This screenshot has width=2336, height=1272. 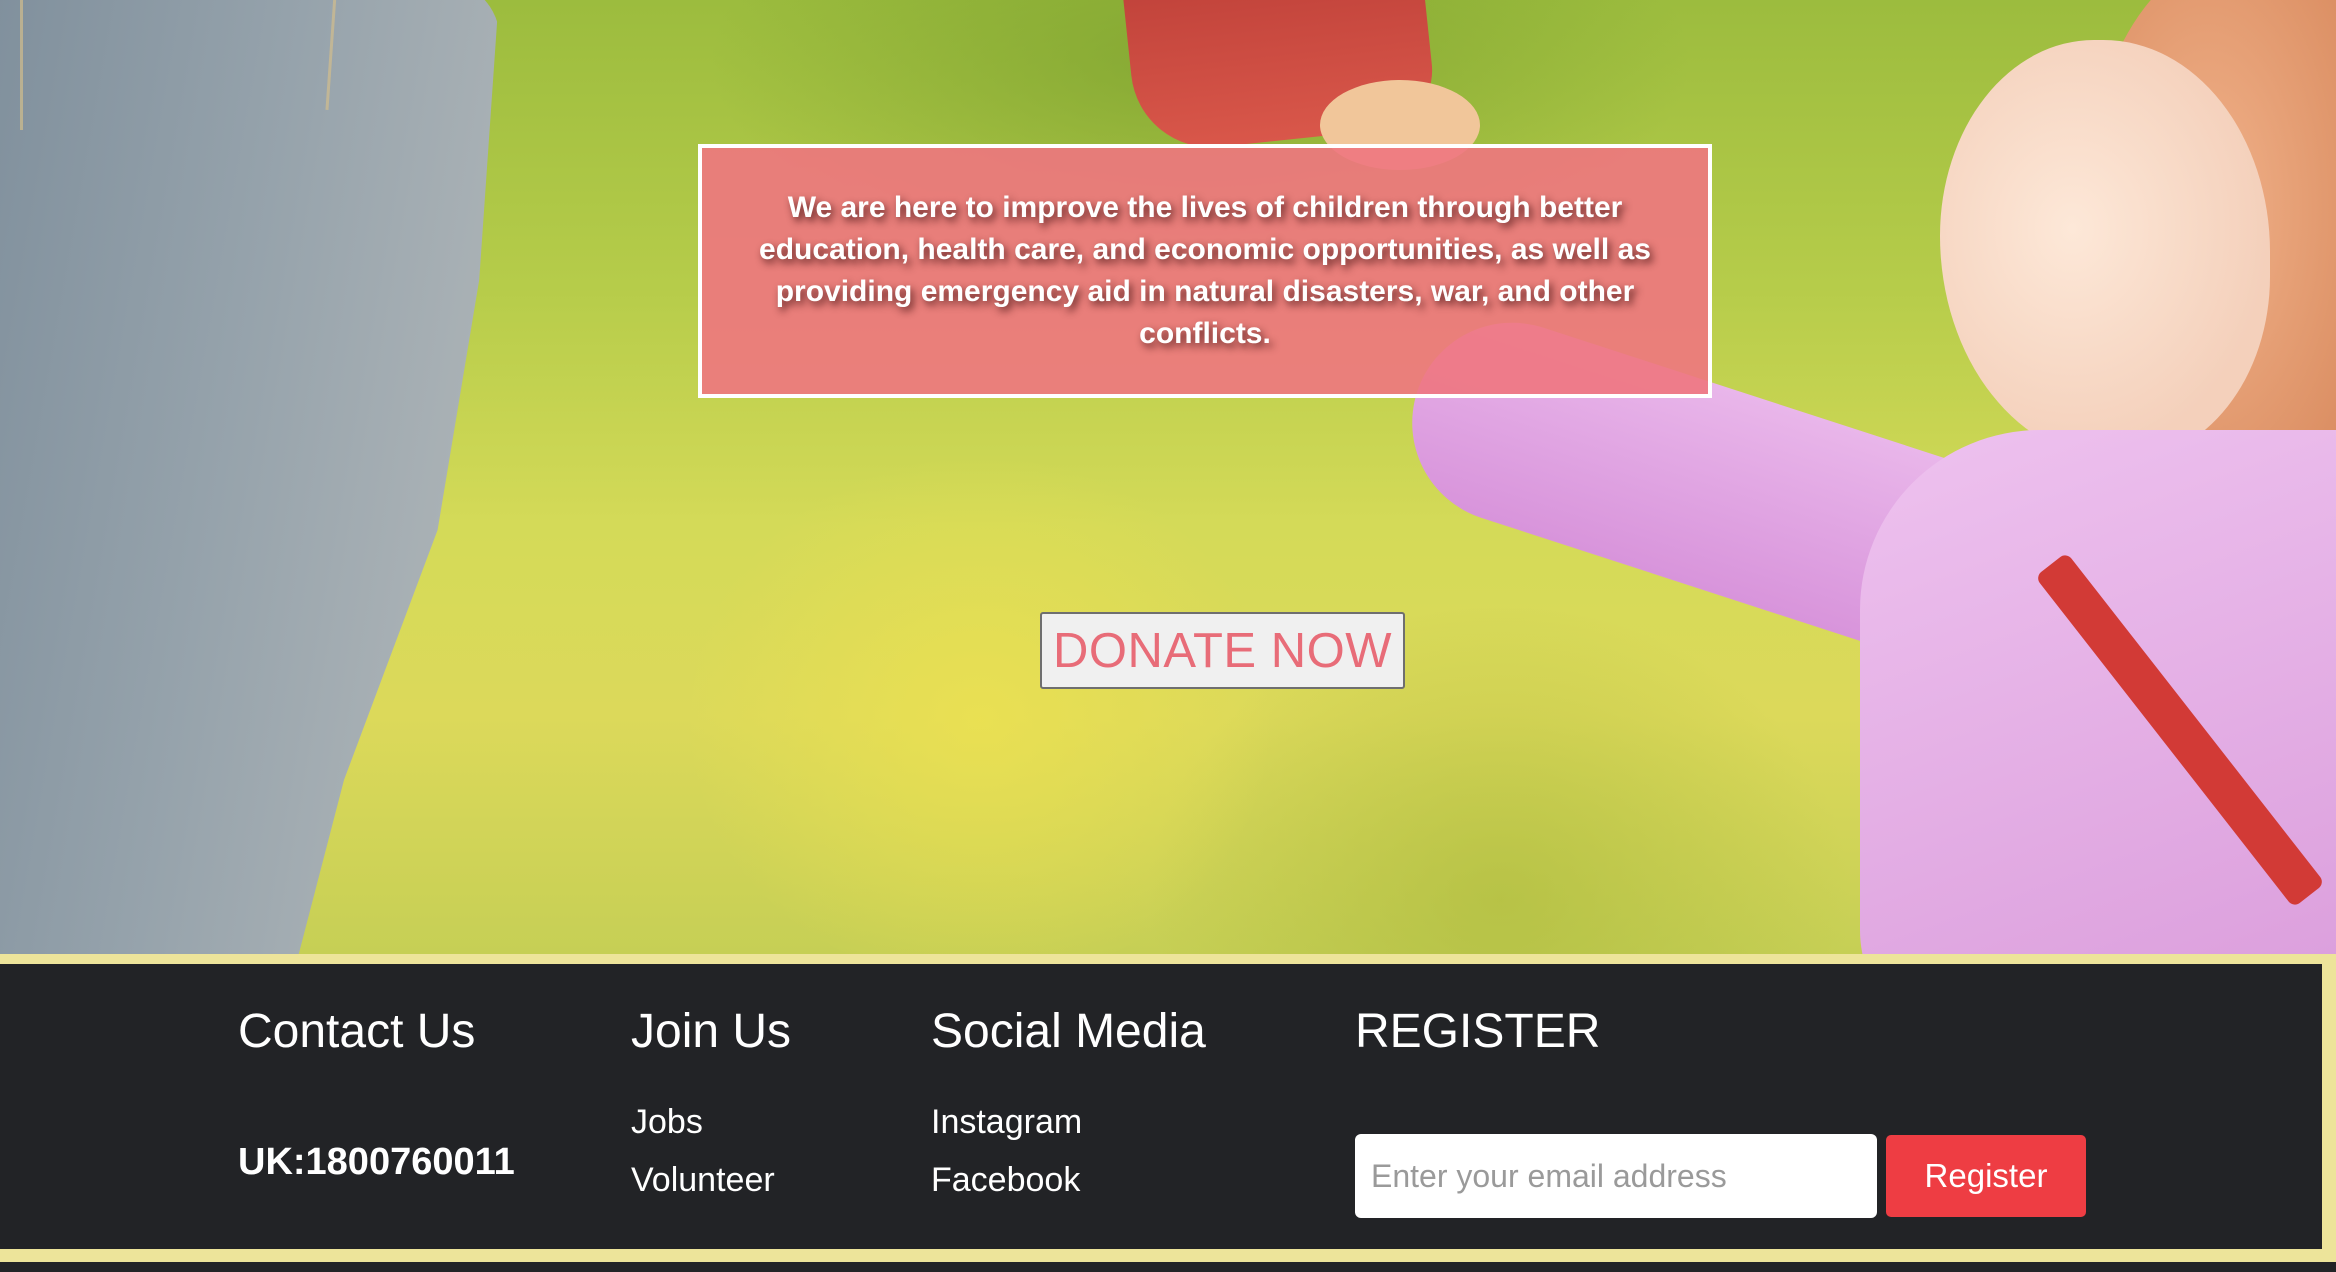 I want to click on contact-phone: UK:1800760011, so click(x=376, y=1162).